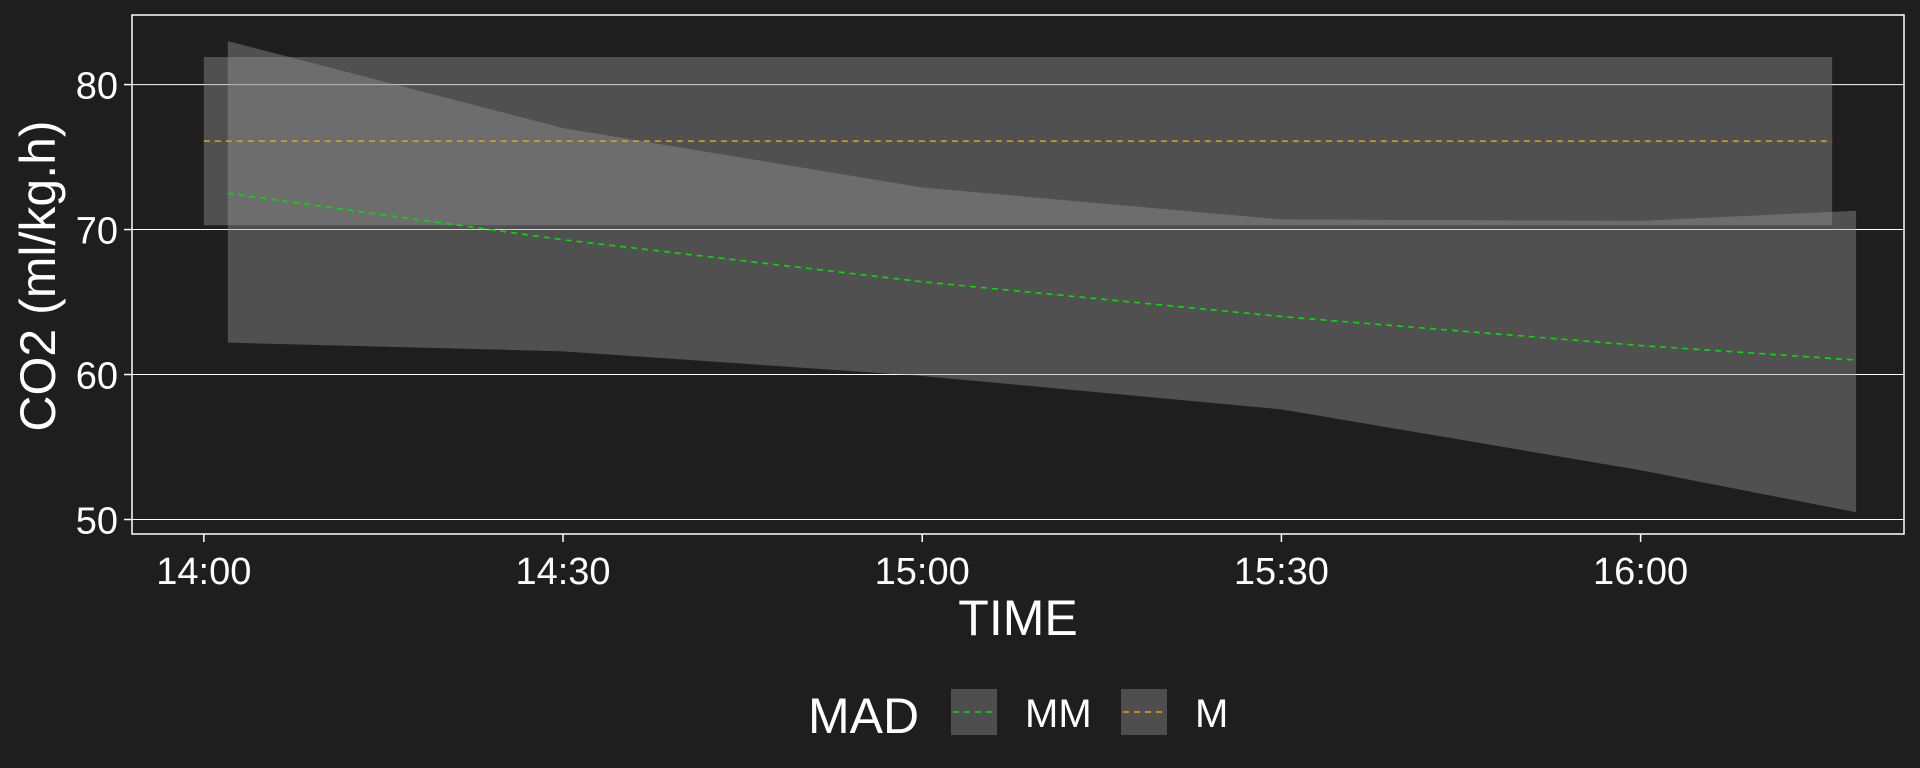 The image size is (1920, 768). I want to click on x-tick-label: 14:30, so click(562, 572).